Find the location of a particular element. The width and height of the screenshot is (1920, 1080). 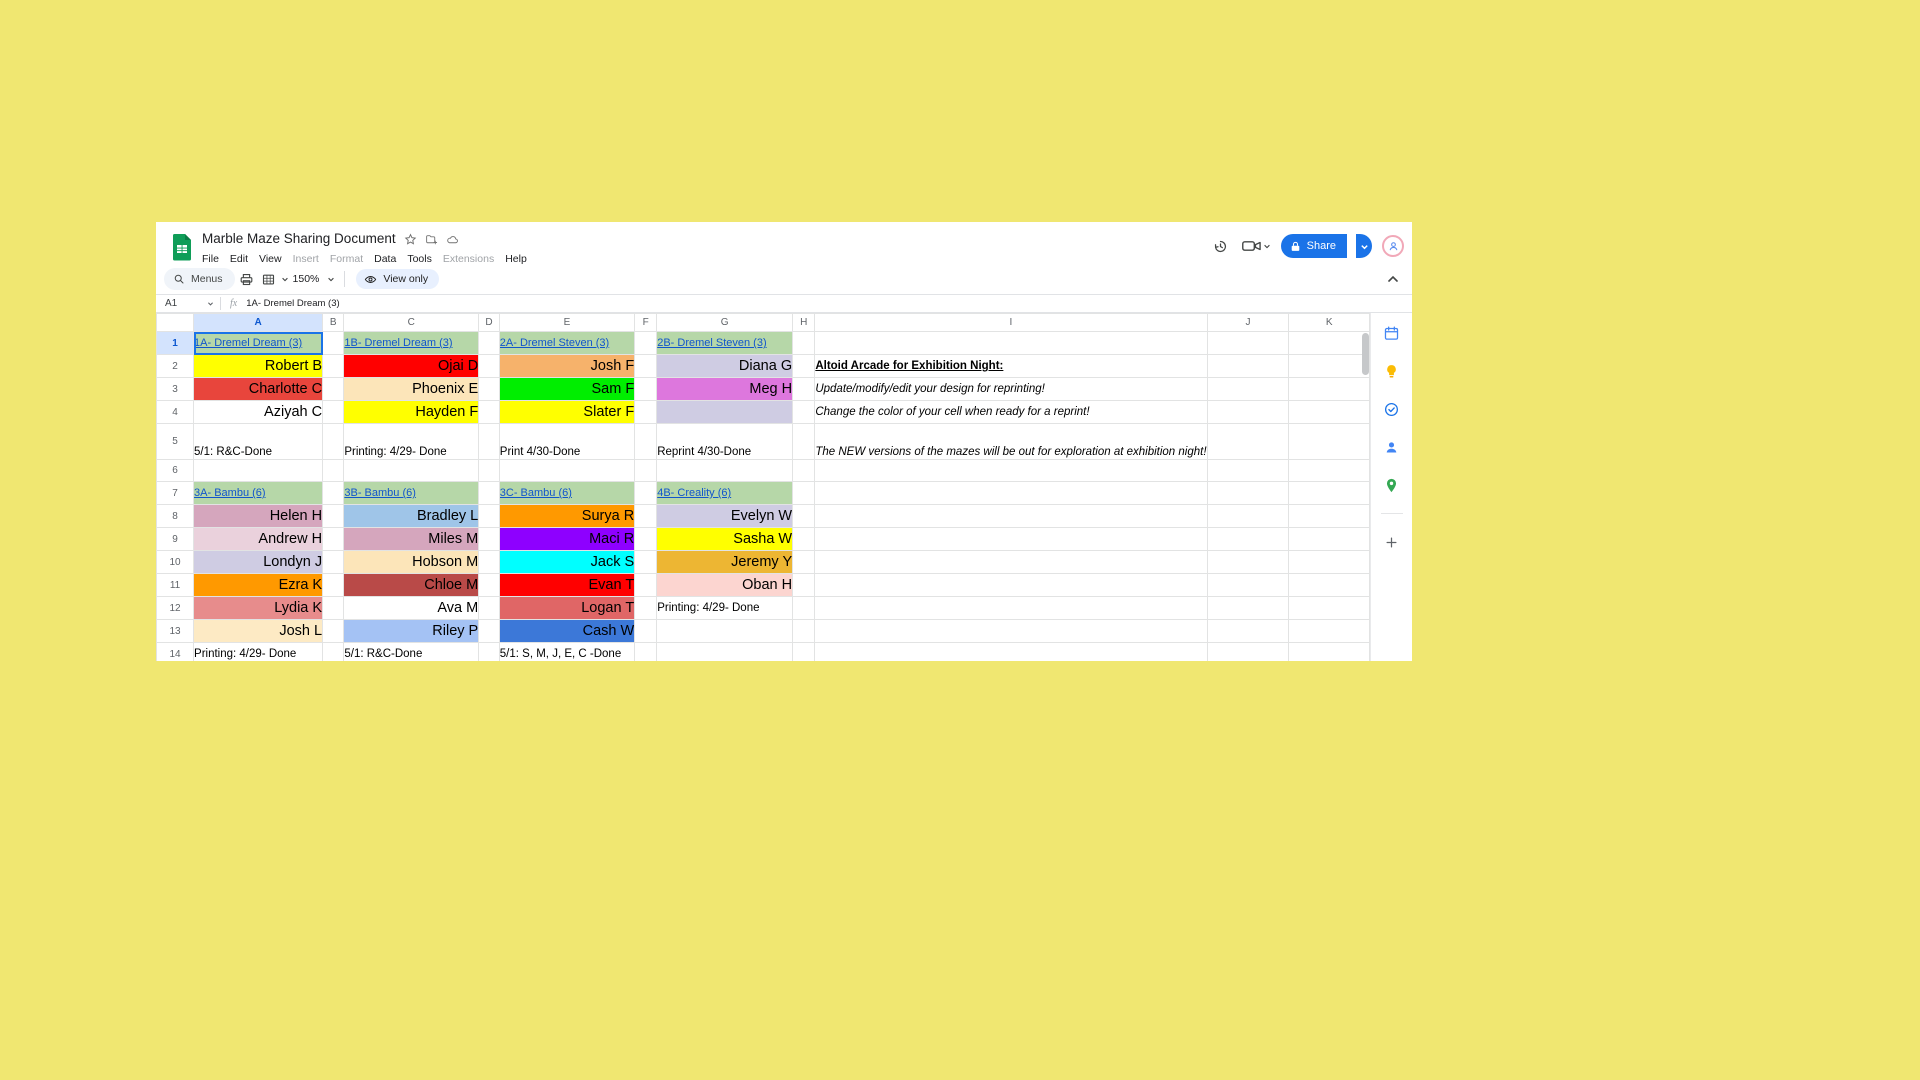

cell-E3: Sam F is located at coordinates (567, 389).